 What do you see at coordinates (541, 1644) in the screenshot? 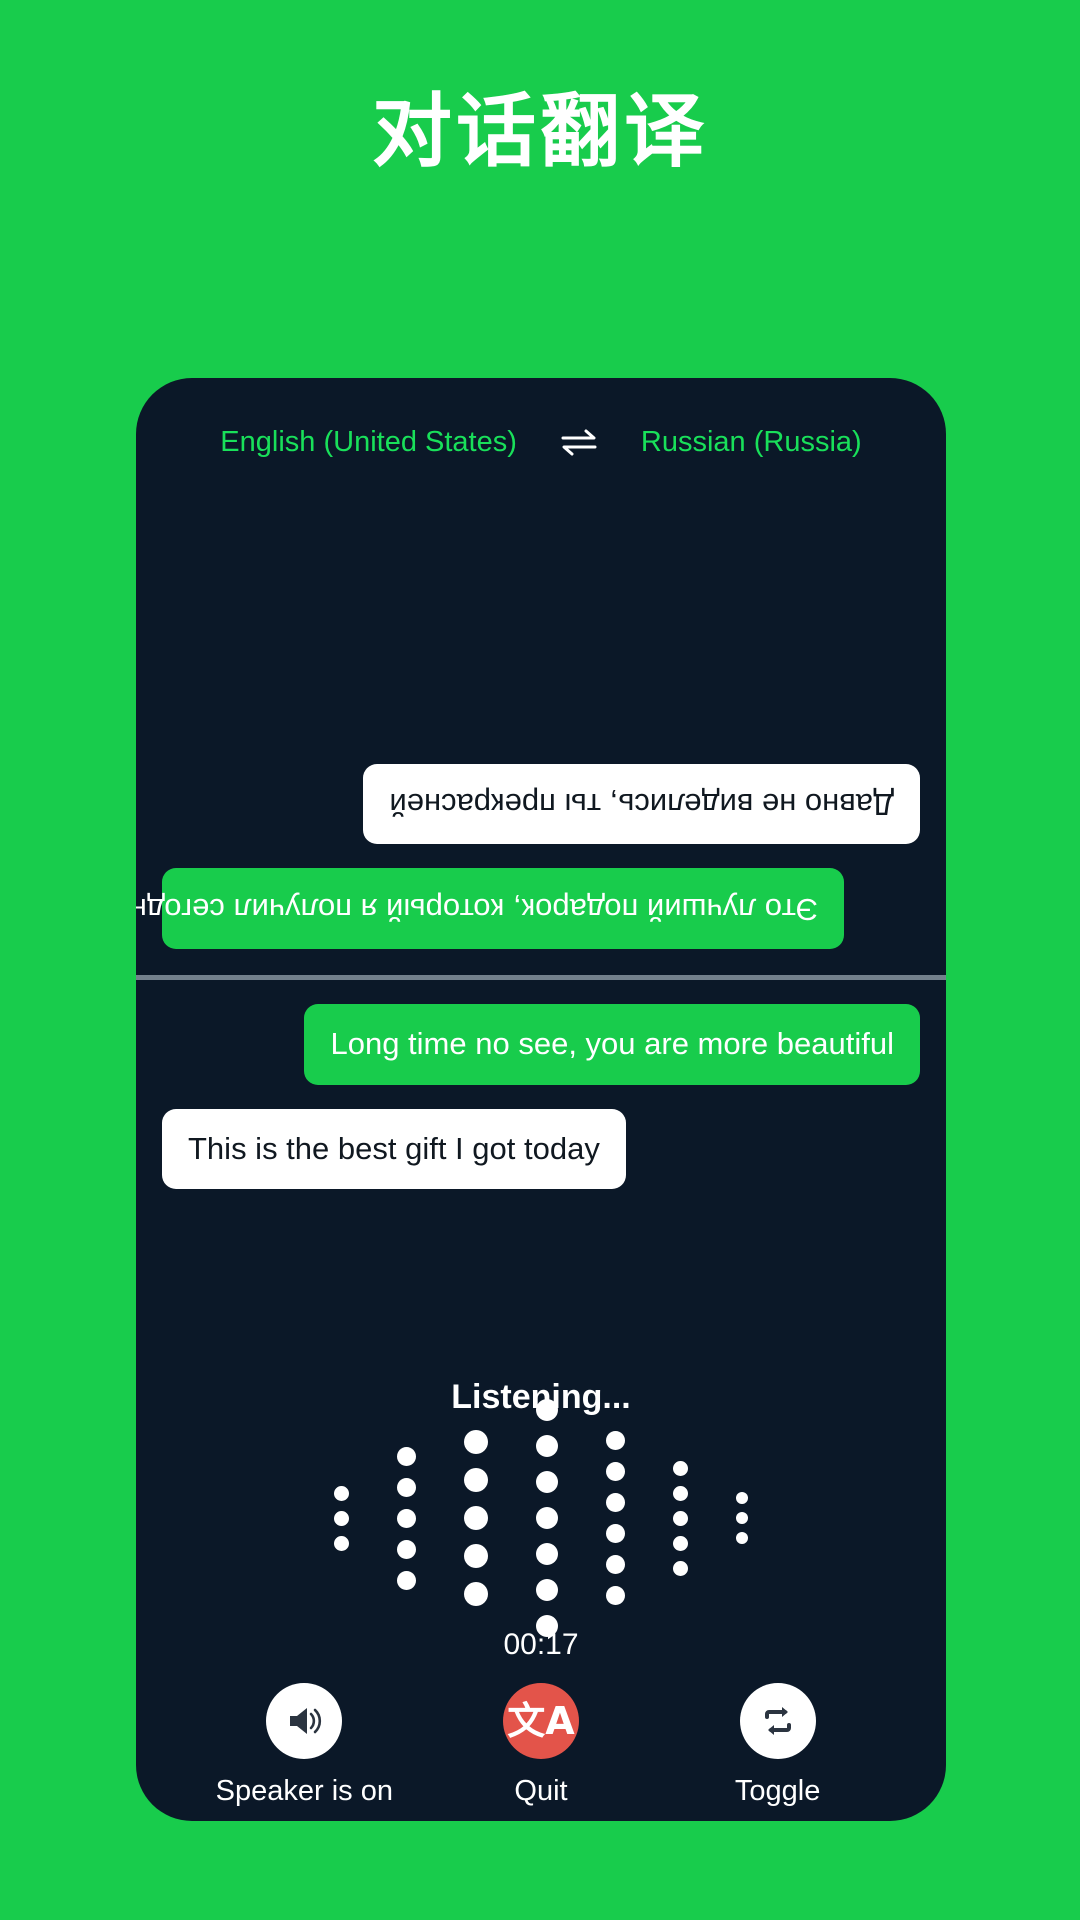
I see `recording-timer: 00:17` at bounding box center [541, 1644].